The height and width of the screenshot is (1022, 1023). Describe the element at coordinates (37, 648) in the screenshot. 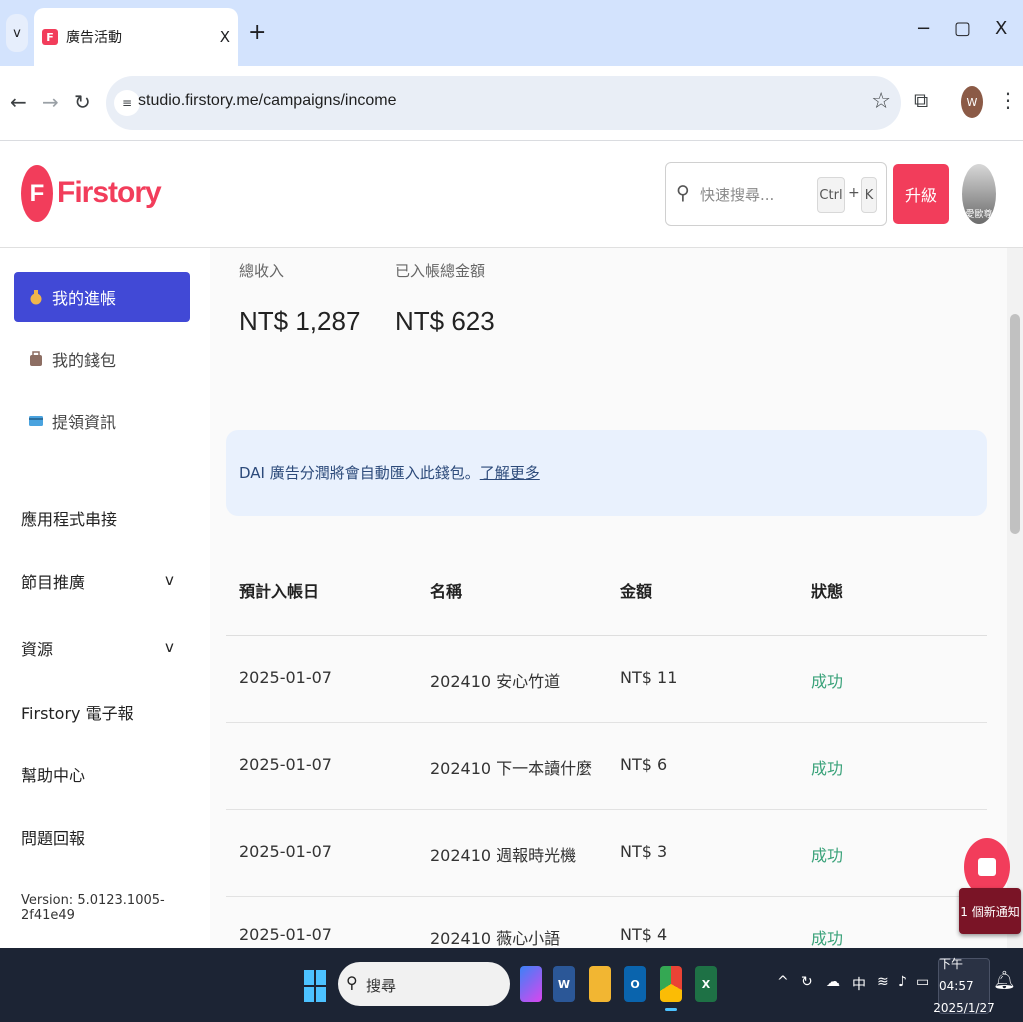

I see `sidebar-section-resources: 資源` at that location.